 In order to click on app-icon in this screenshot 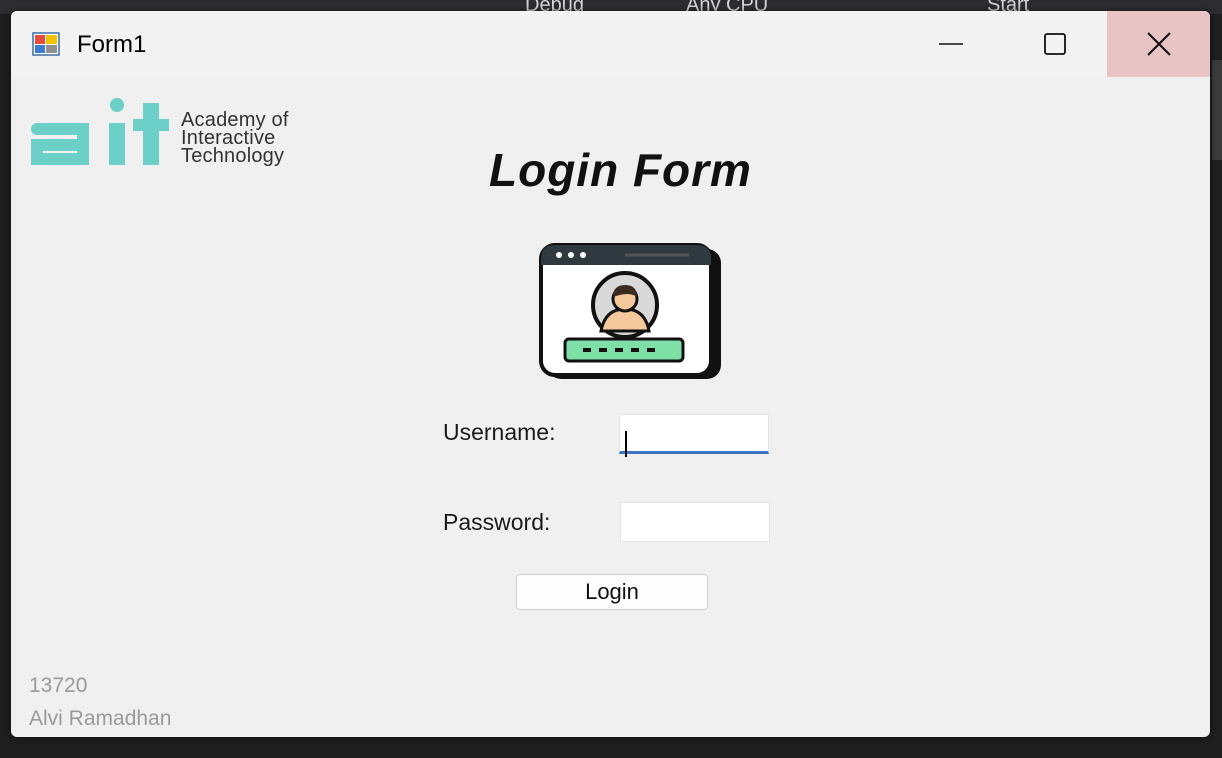, I will do `click(46, 44)`.